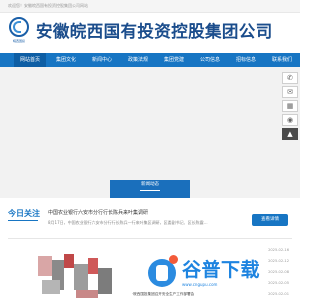  Describe the element at coordinates (173, 259) in the screenshot. I see `watermark-dot` at that location.